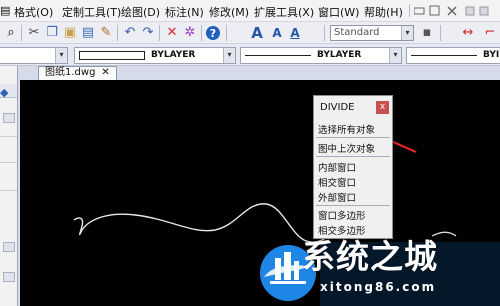 The height and width of the screenshot is (306, 500). Describe the element at coordinates (34, 33) in the screenshot. I see `cut-icon: ✂` at that location.